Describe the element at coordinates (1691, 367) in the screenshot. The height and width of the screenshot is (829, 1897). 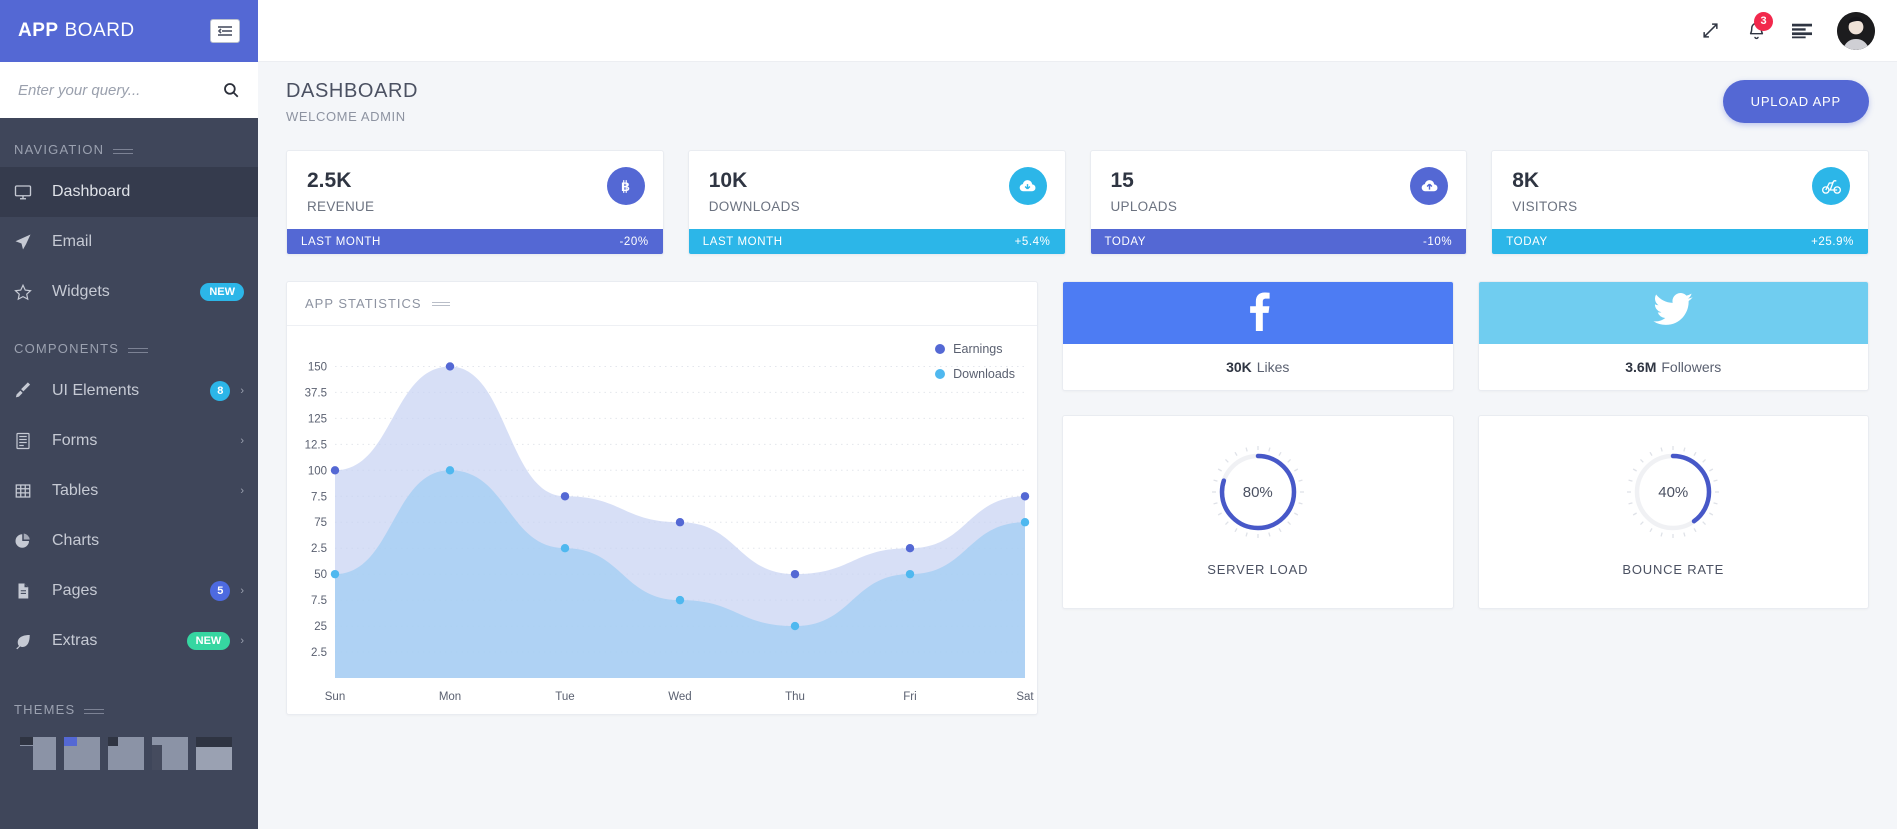
I see `social-label: Followers` at that location.